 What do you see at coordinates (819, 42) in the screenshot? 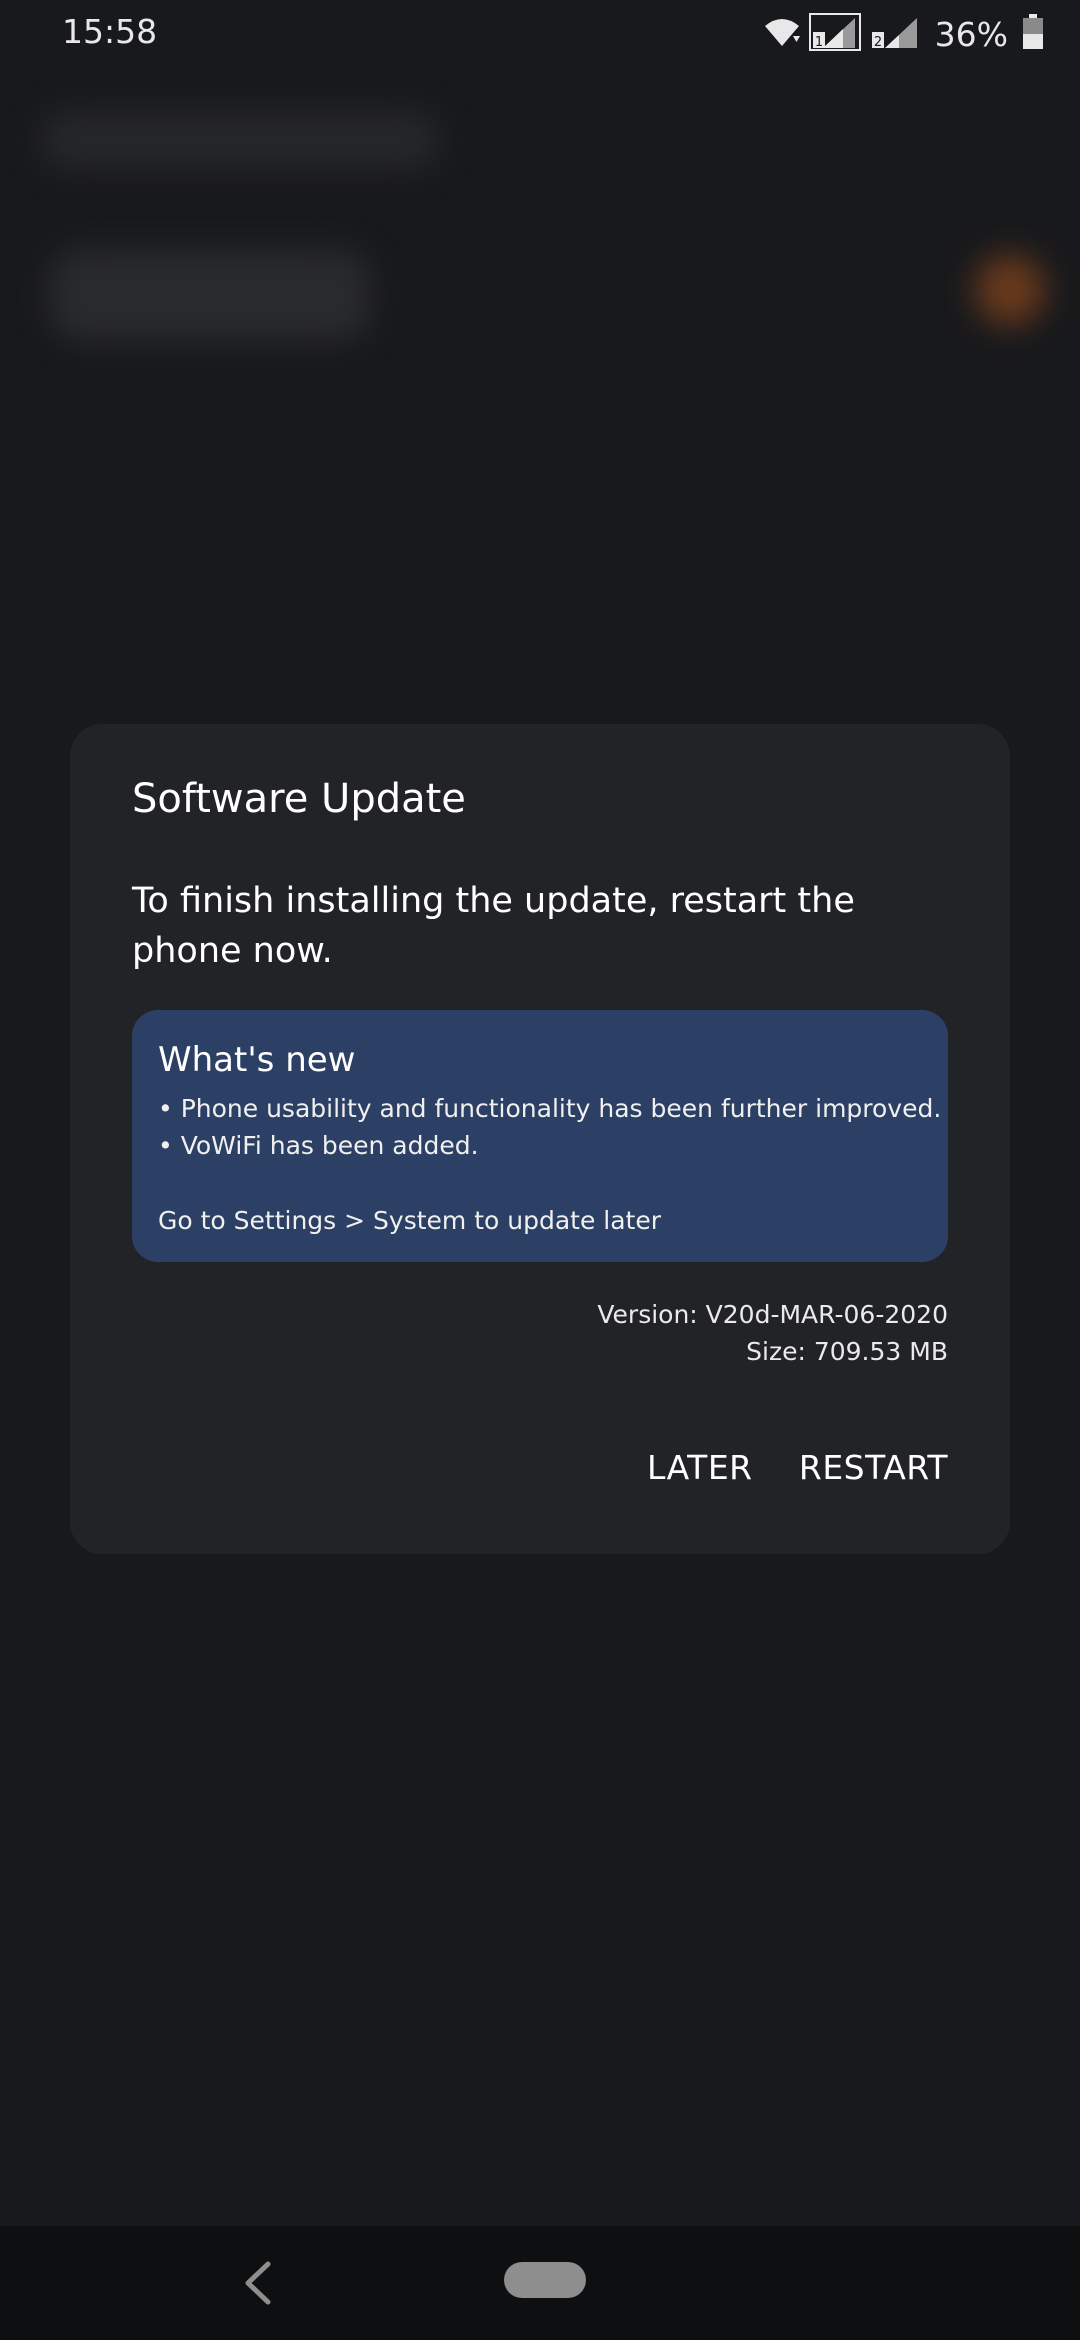
I see `svg-text: 1` at bounding box center [819, 42].